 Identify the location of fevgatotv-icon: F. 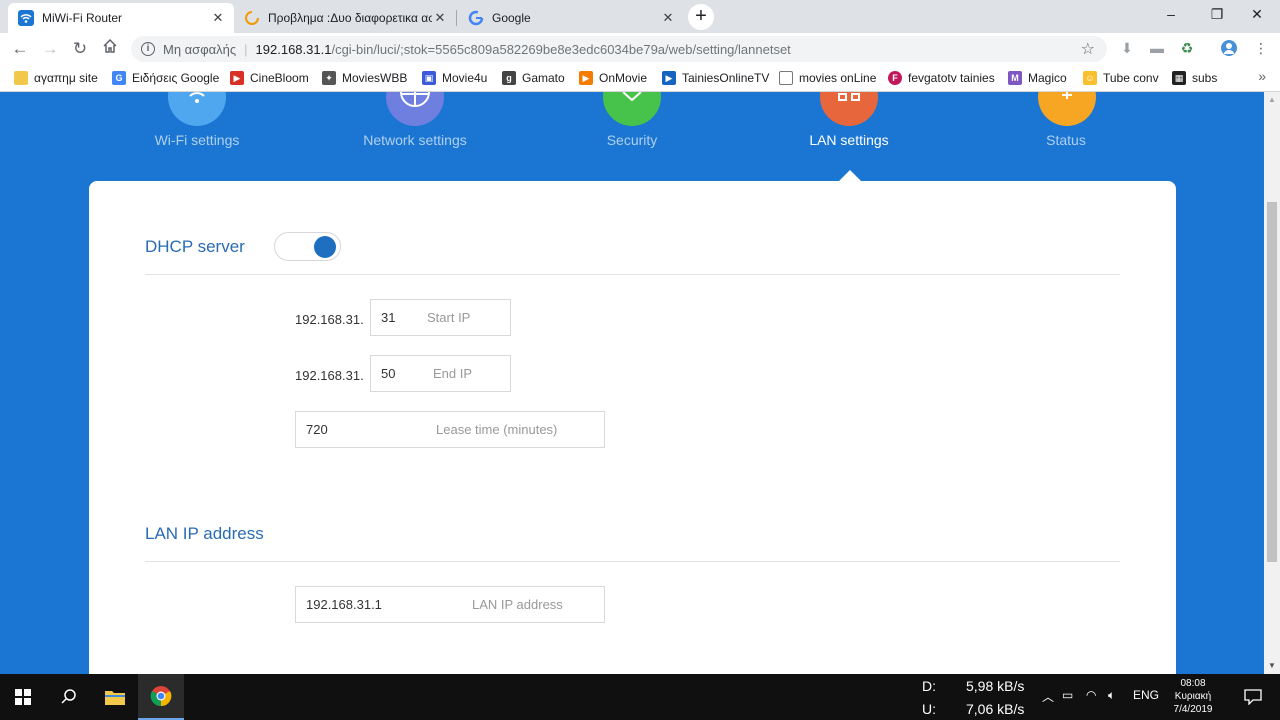
(895, 78).